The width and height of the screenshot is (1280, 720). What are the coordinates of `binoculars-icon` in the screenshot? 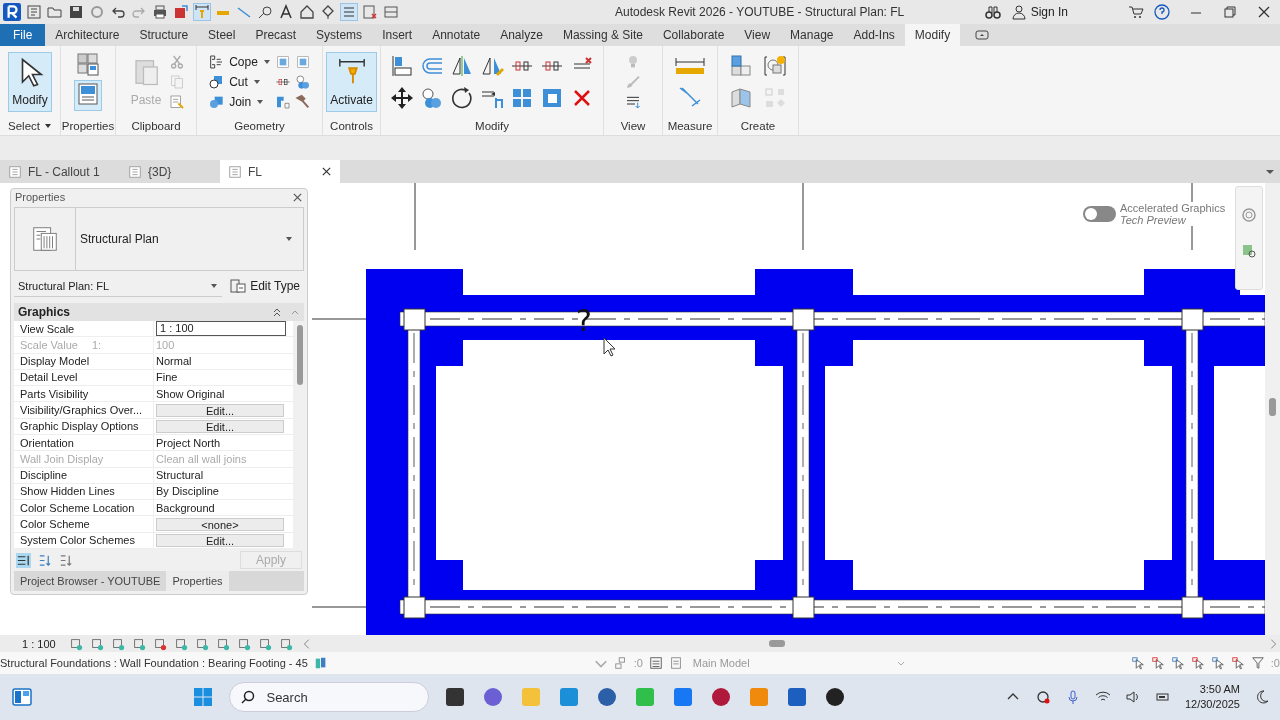 It's located at (992, 12).